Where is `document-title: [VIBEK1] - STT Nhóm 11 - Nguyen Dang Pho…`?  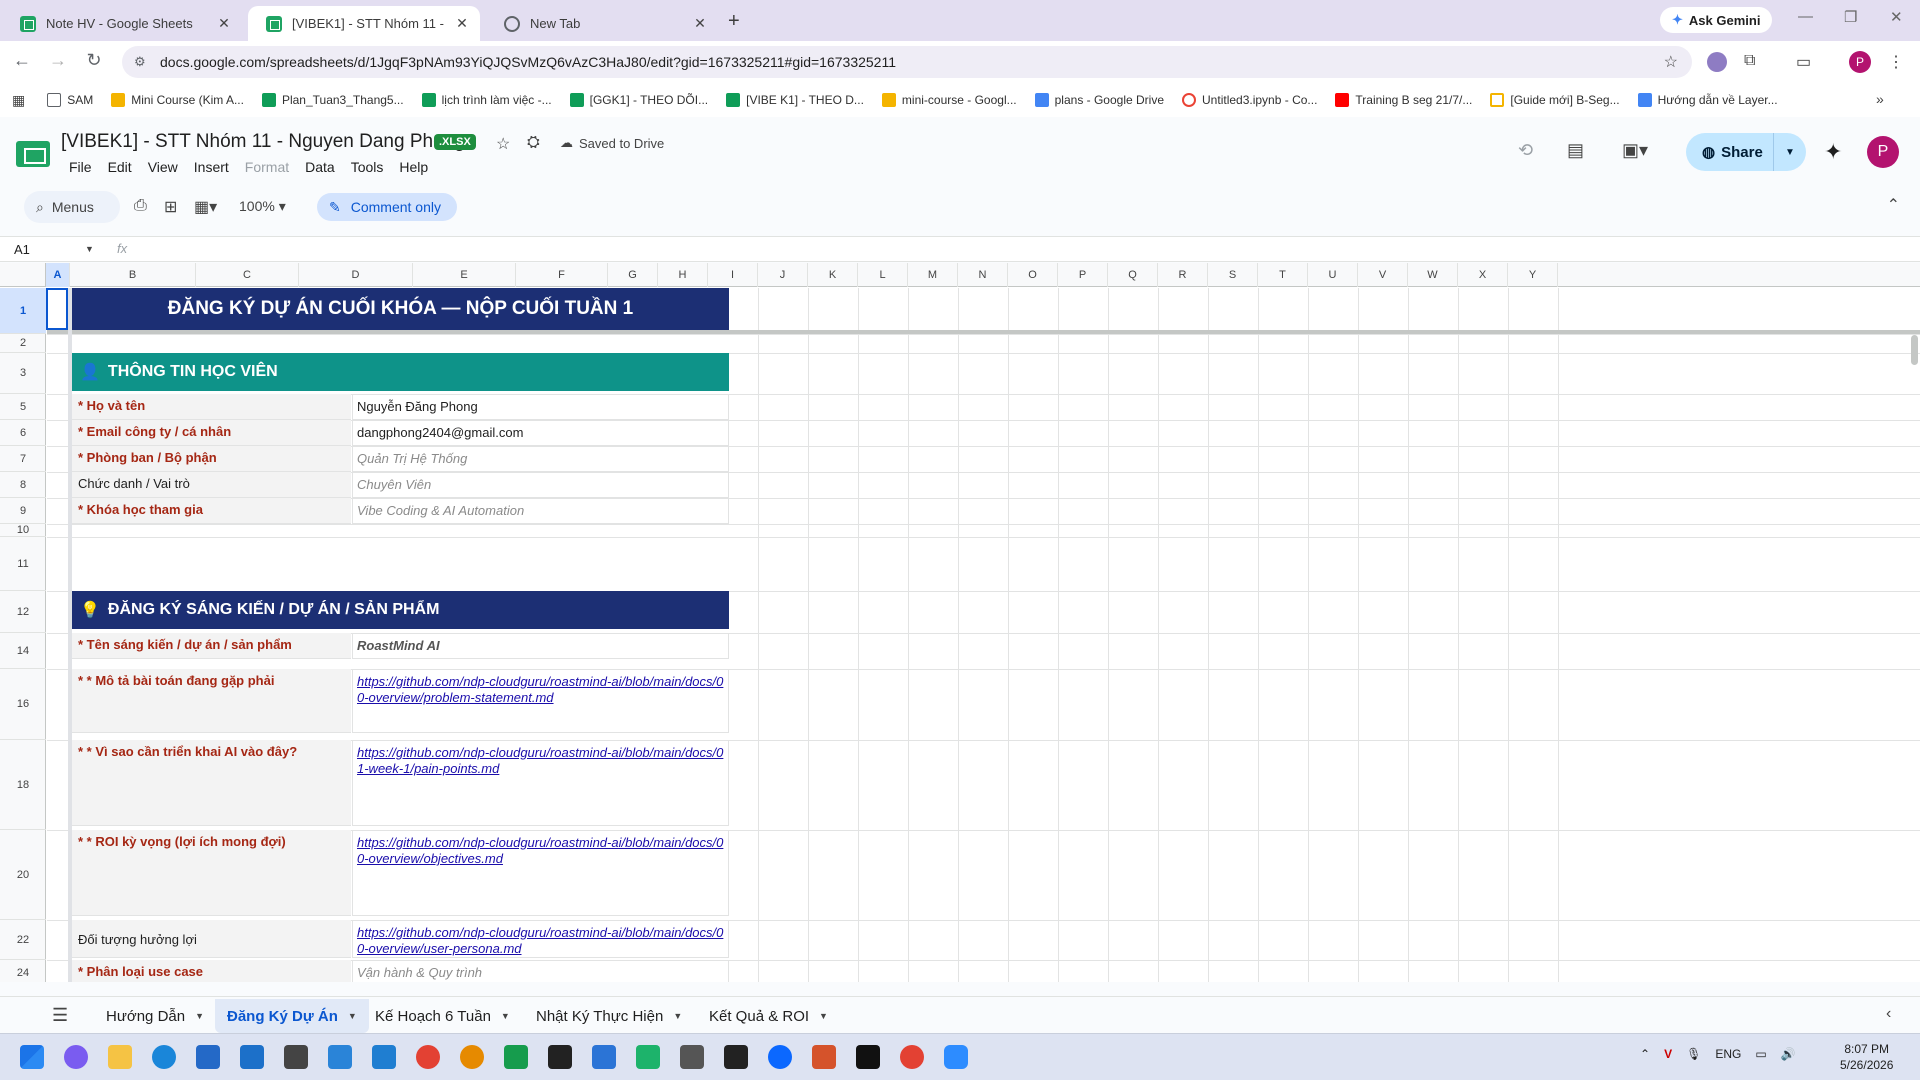
document-title: [VIBEK1] - STT Nhóm 11 - Nguyen Dang Pho… is located at coordinates (263, 142).